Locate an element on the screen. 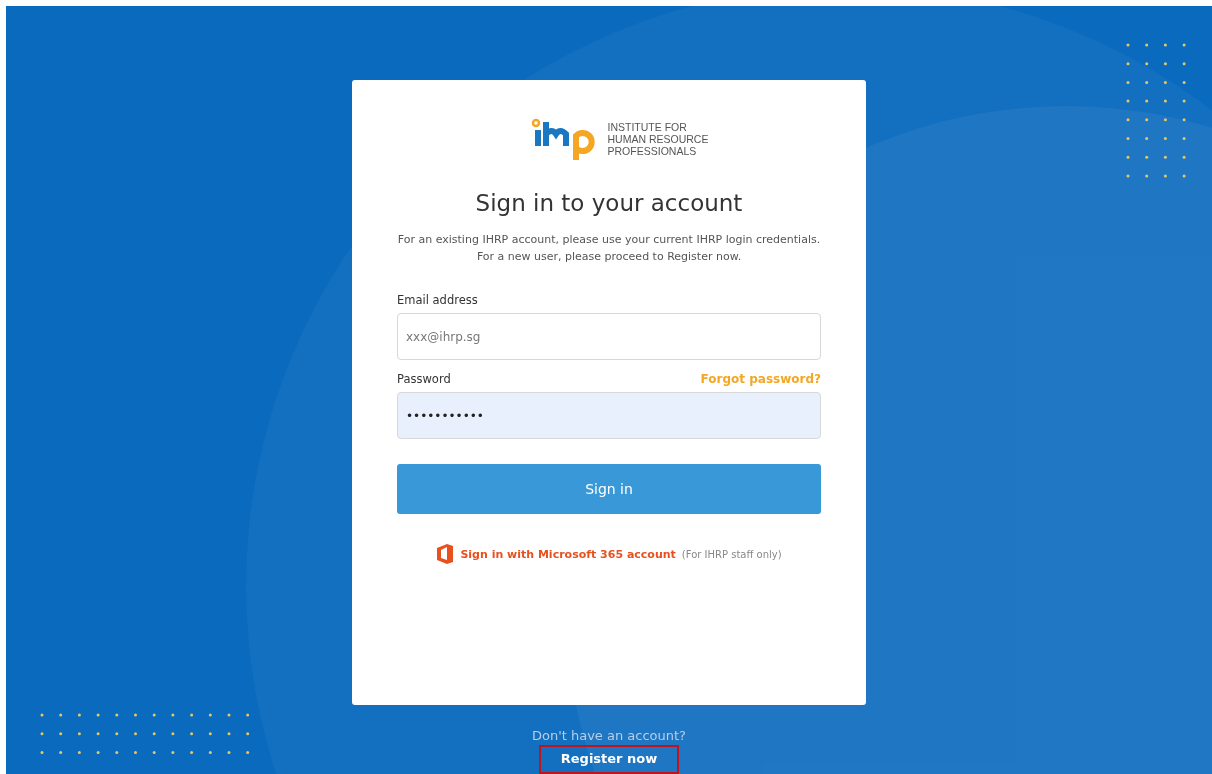 Image resolution: width=1212 pixels, height=774 pixels. page-title: Sign in to your account is located at coordinates (609, 203).